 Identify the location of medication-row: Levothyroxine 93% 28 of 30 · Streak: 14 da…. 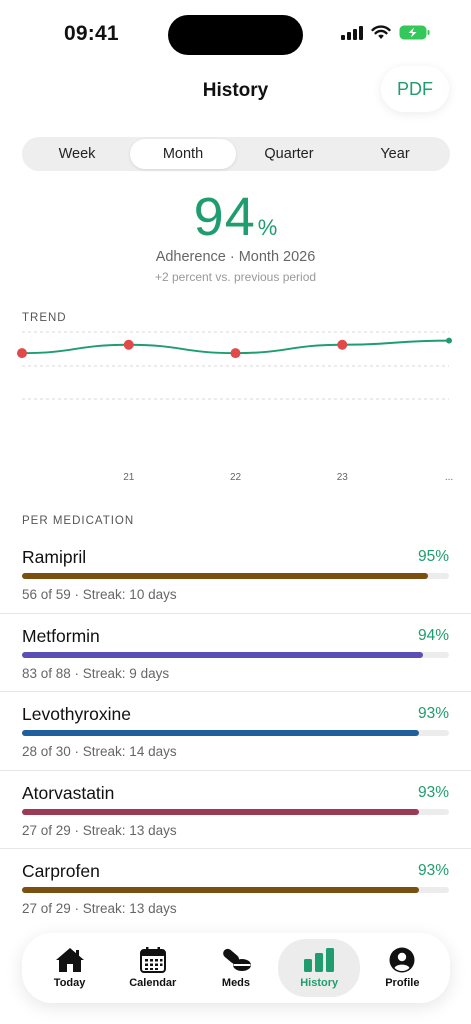
(235, 731).